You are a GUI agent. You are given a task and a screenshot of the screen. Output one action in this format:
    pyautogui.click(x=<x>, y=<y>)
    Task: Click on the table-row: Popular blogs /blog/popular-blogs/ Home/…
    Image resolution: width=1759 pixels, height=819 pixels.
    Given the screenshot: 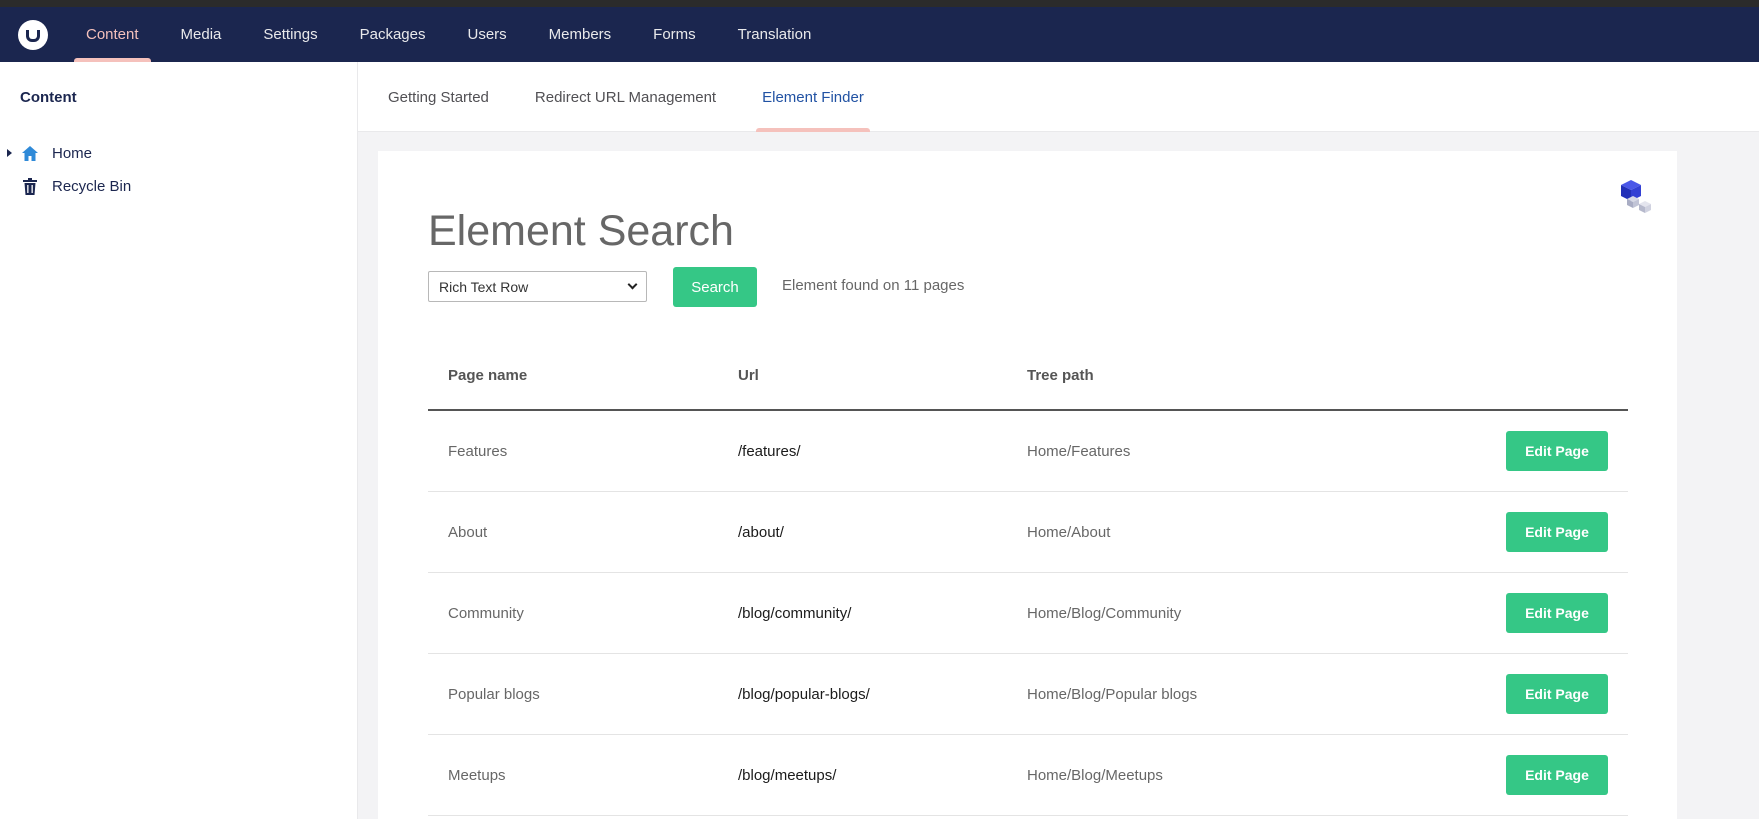 What is the action you would take?
    pyautogui.click(x=1028, y=694)
    